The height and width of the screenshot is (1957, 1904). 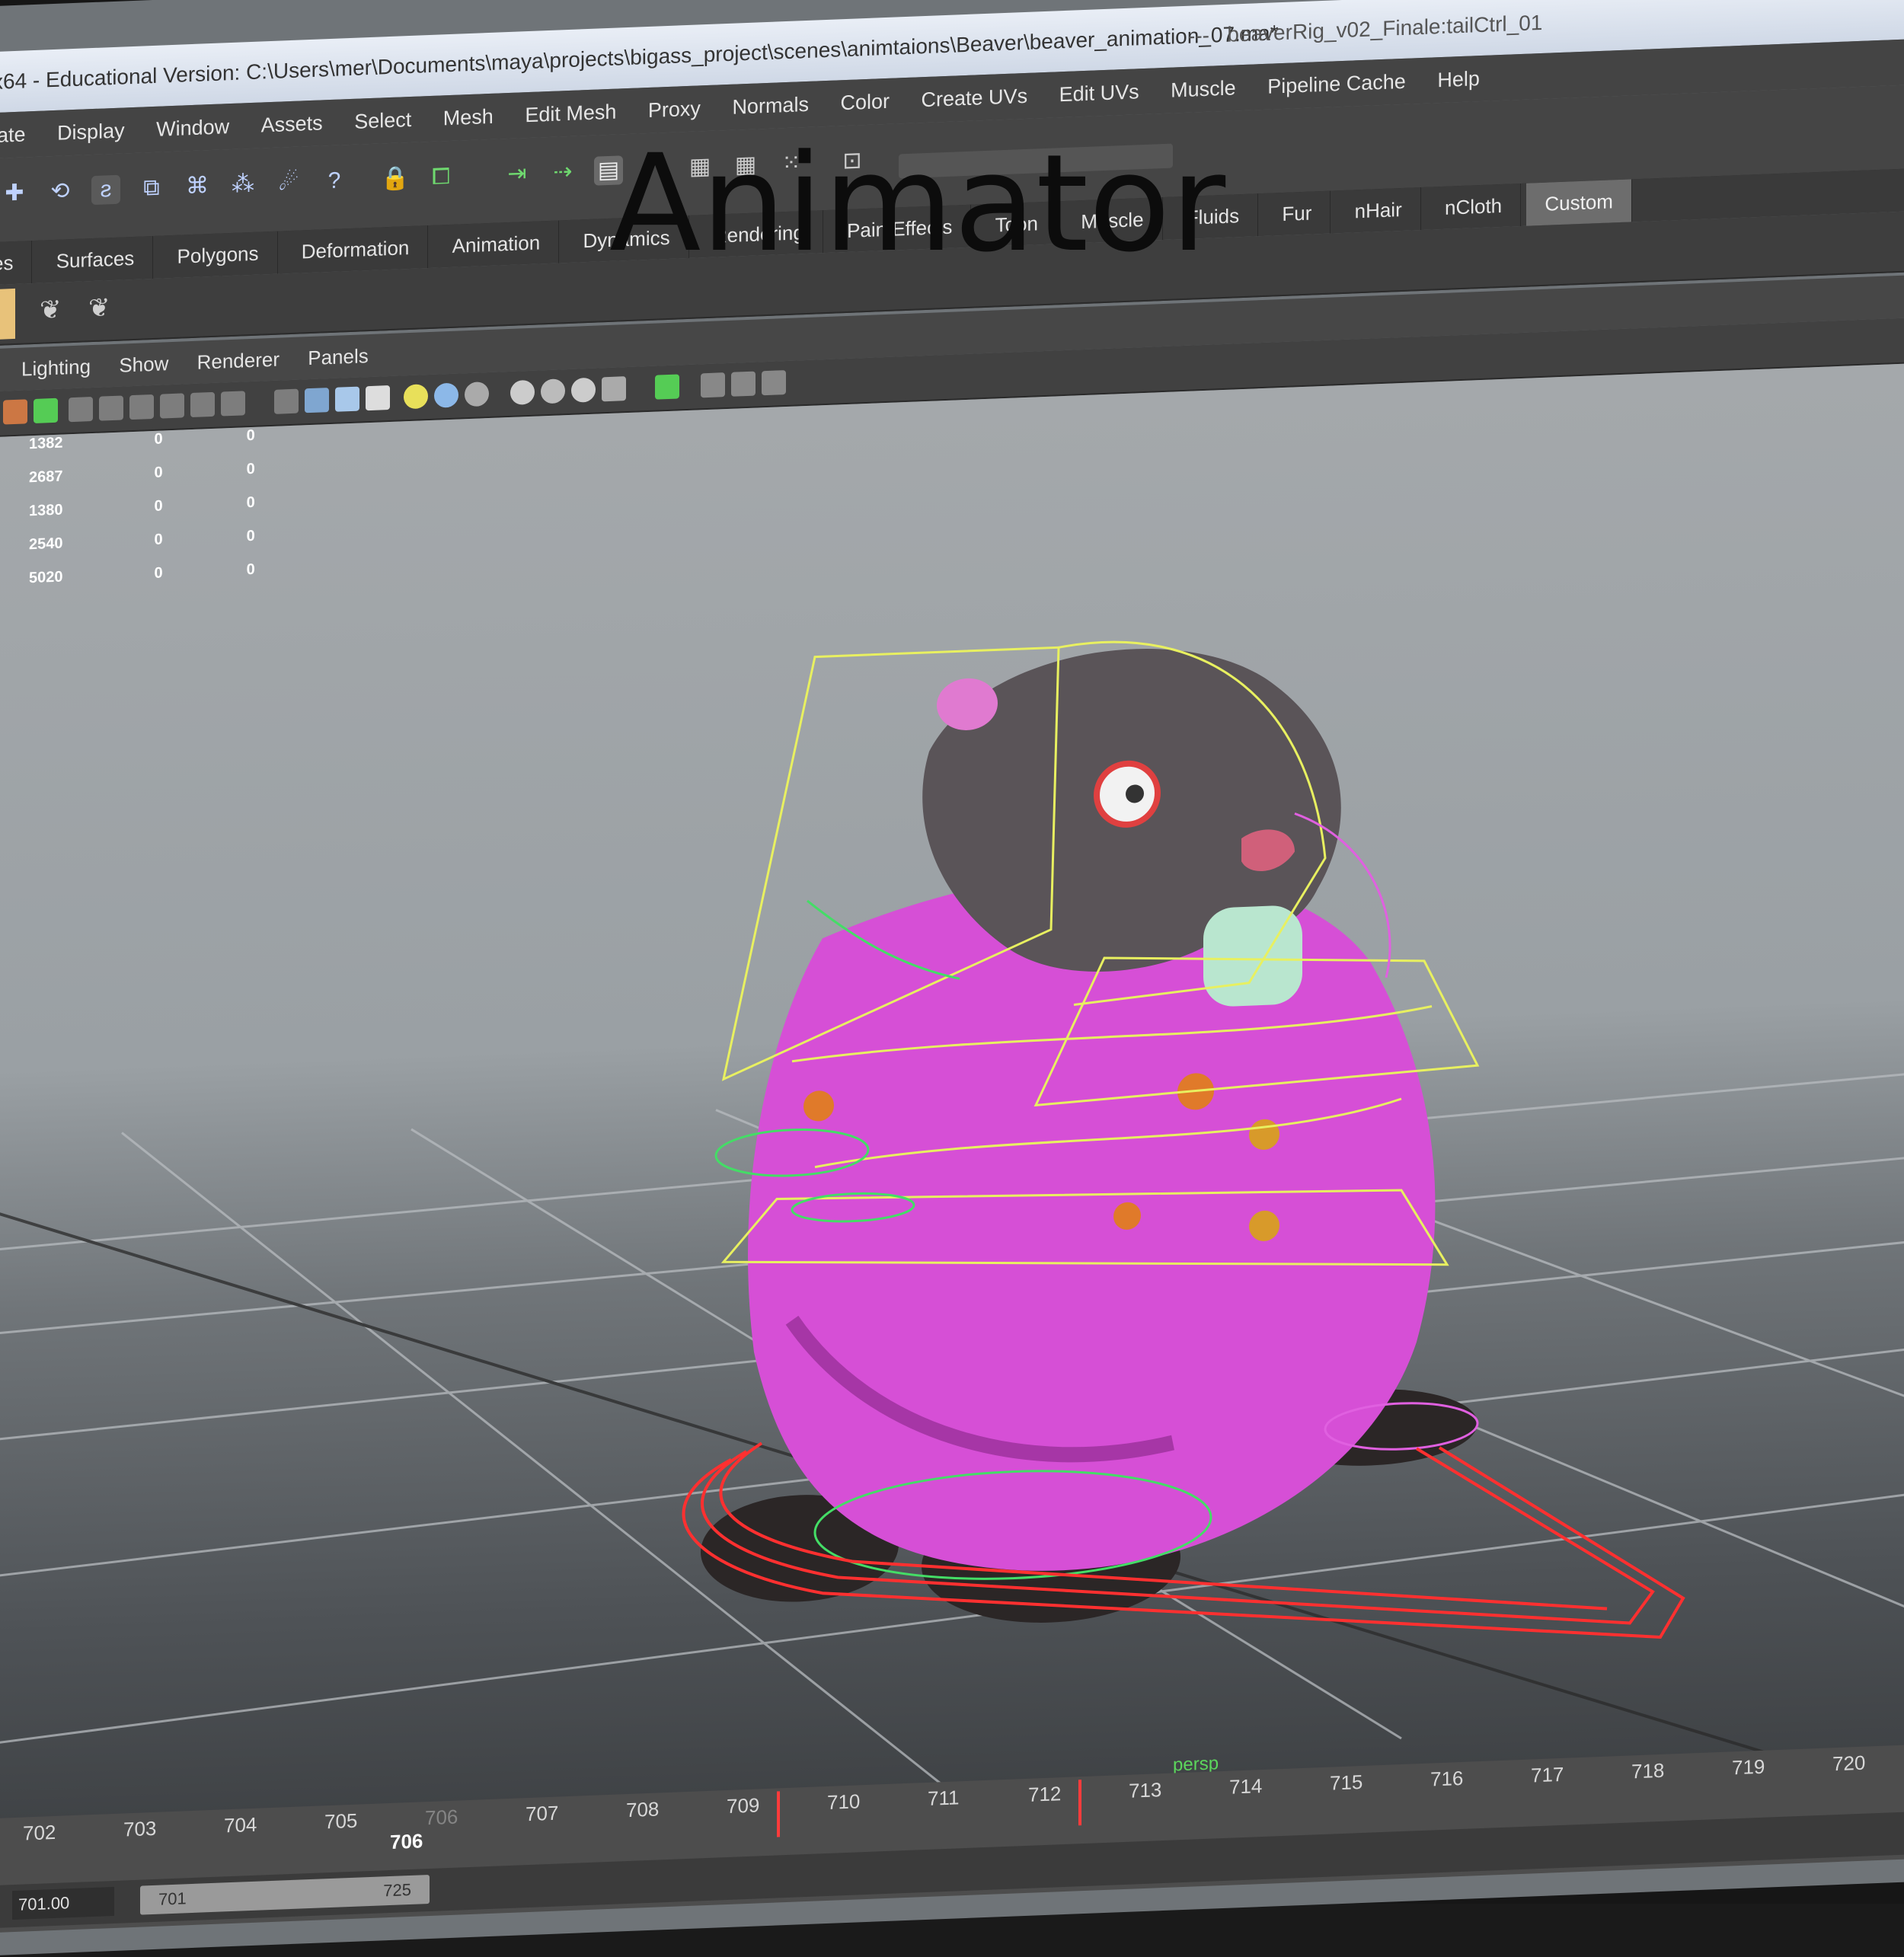 I want to click on frame-tick: 720, so click(x=1849, y=1763).